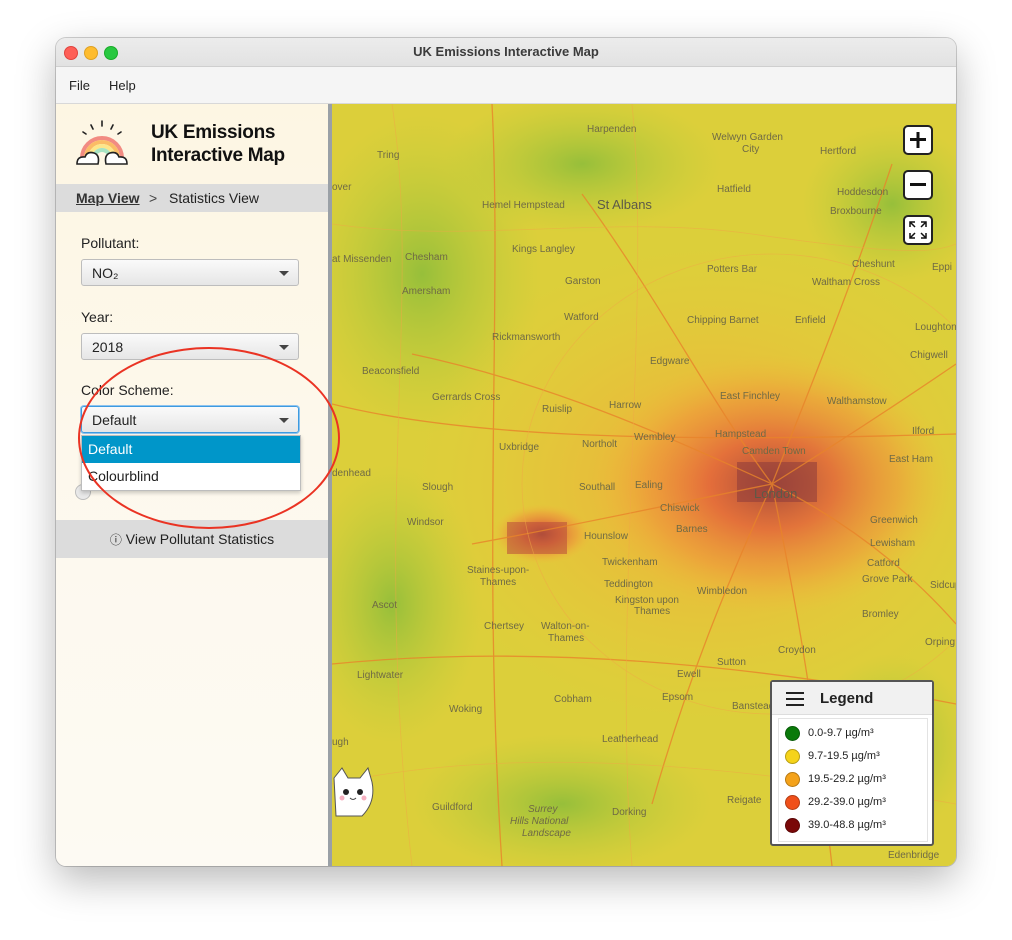 This screenshot has width=1012, height=940. I want to click on legend-item: 39.0-48.8 µg/m³, so click(855, 826).